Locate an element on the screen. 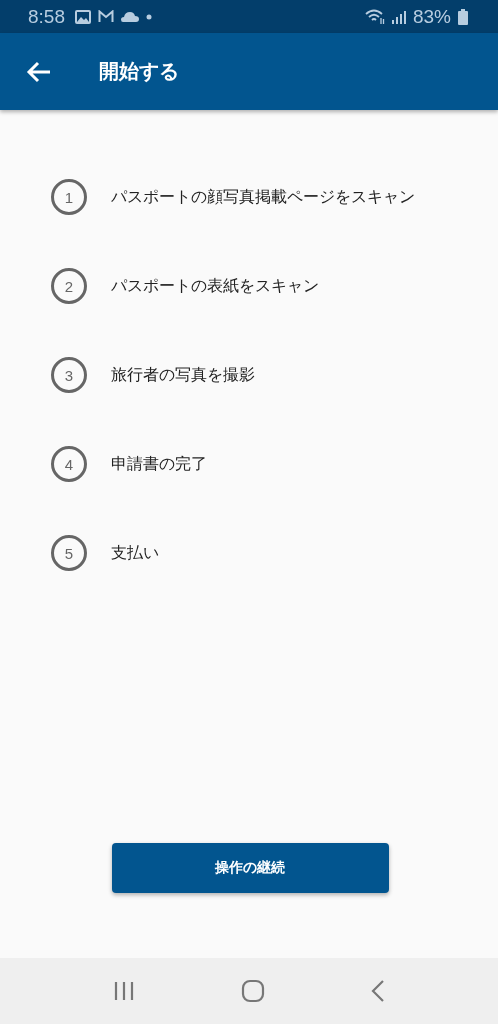 Image resolution: width=498 pixels, height=1024 pixels. continue-button: 操作の継続 is located at coordinates (250, 868).